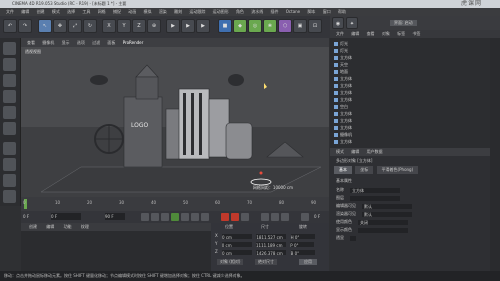  What do you see at coordinates (81, 42) in the screenshot?
I see `vp-menu-options: 选项` at bounding box center [81, 42].